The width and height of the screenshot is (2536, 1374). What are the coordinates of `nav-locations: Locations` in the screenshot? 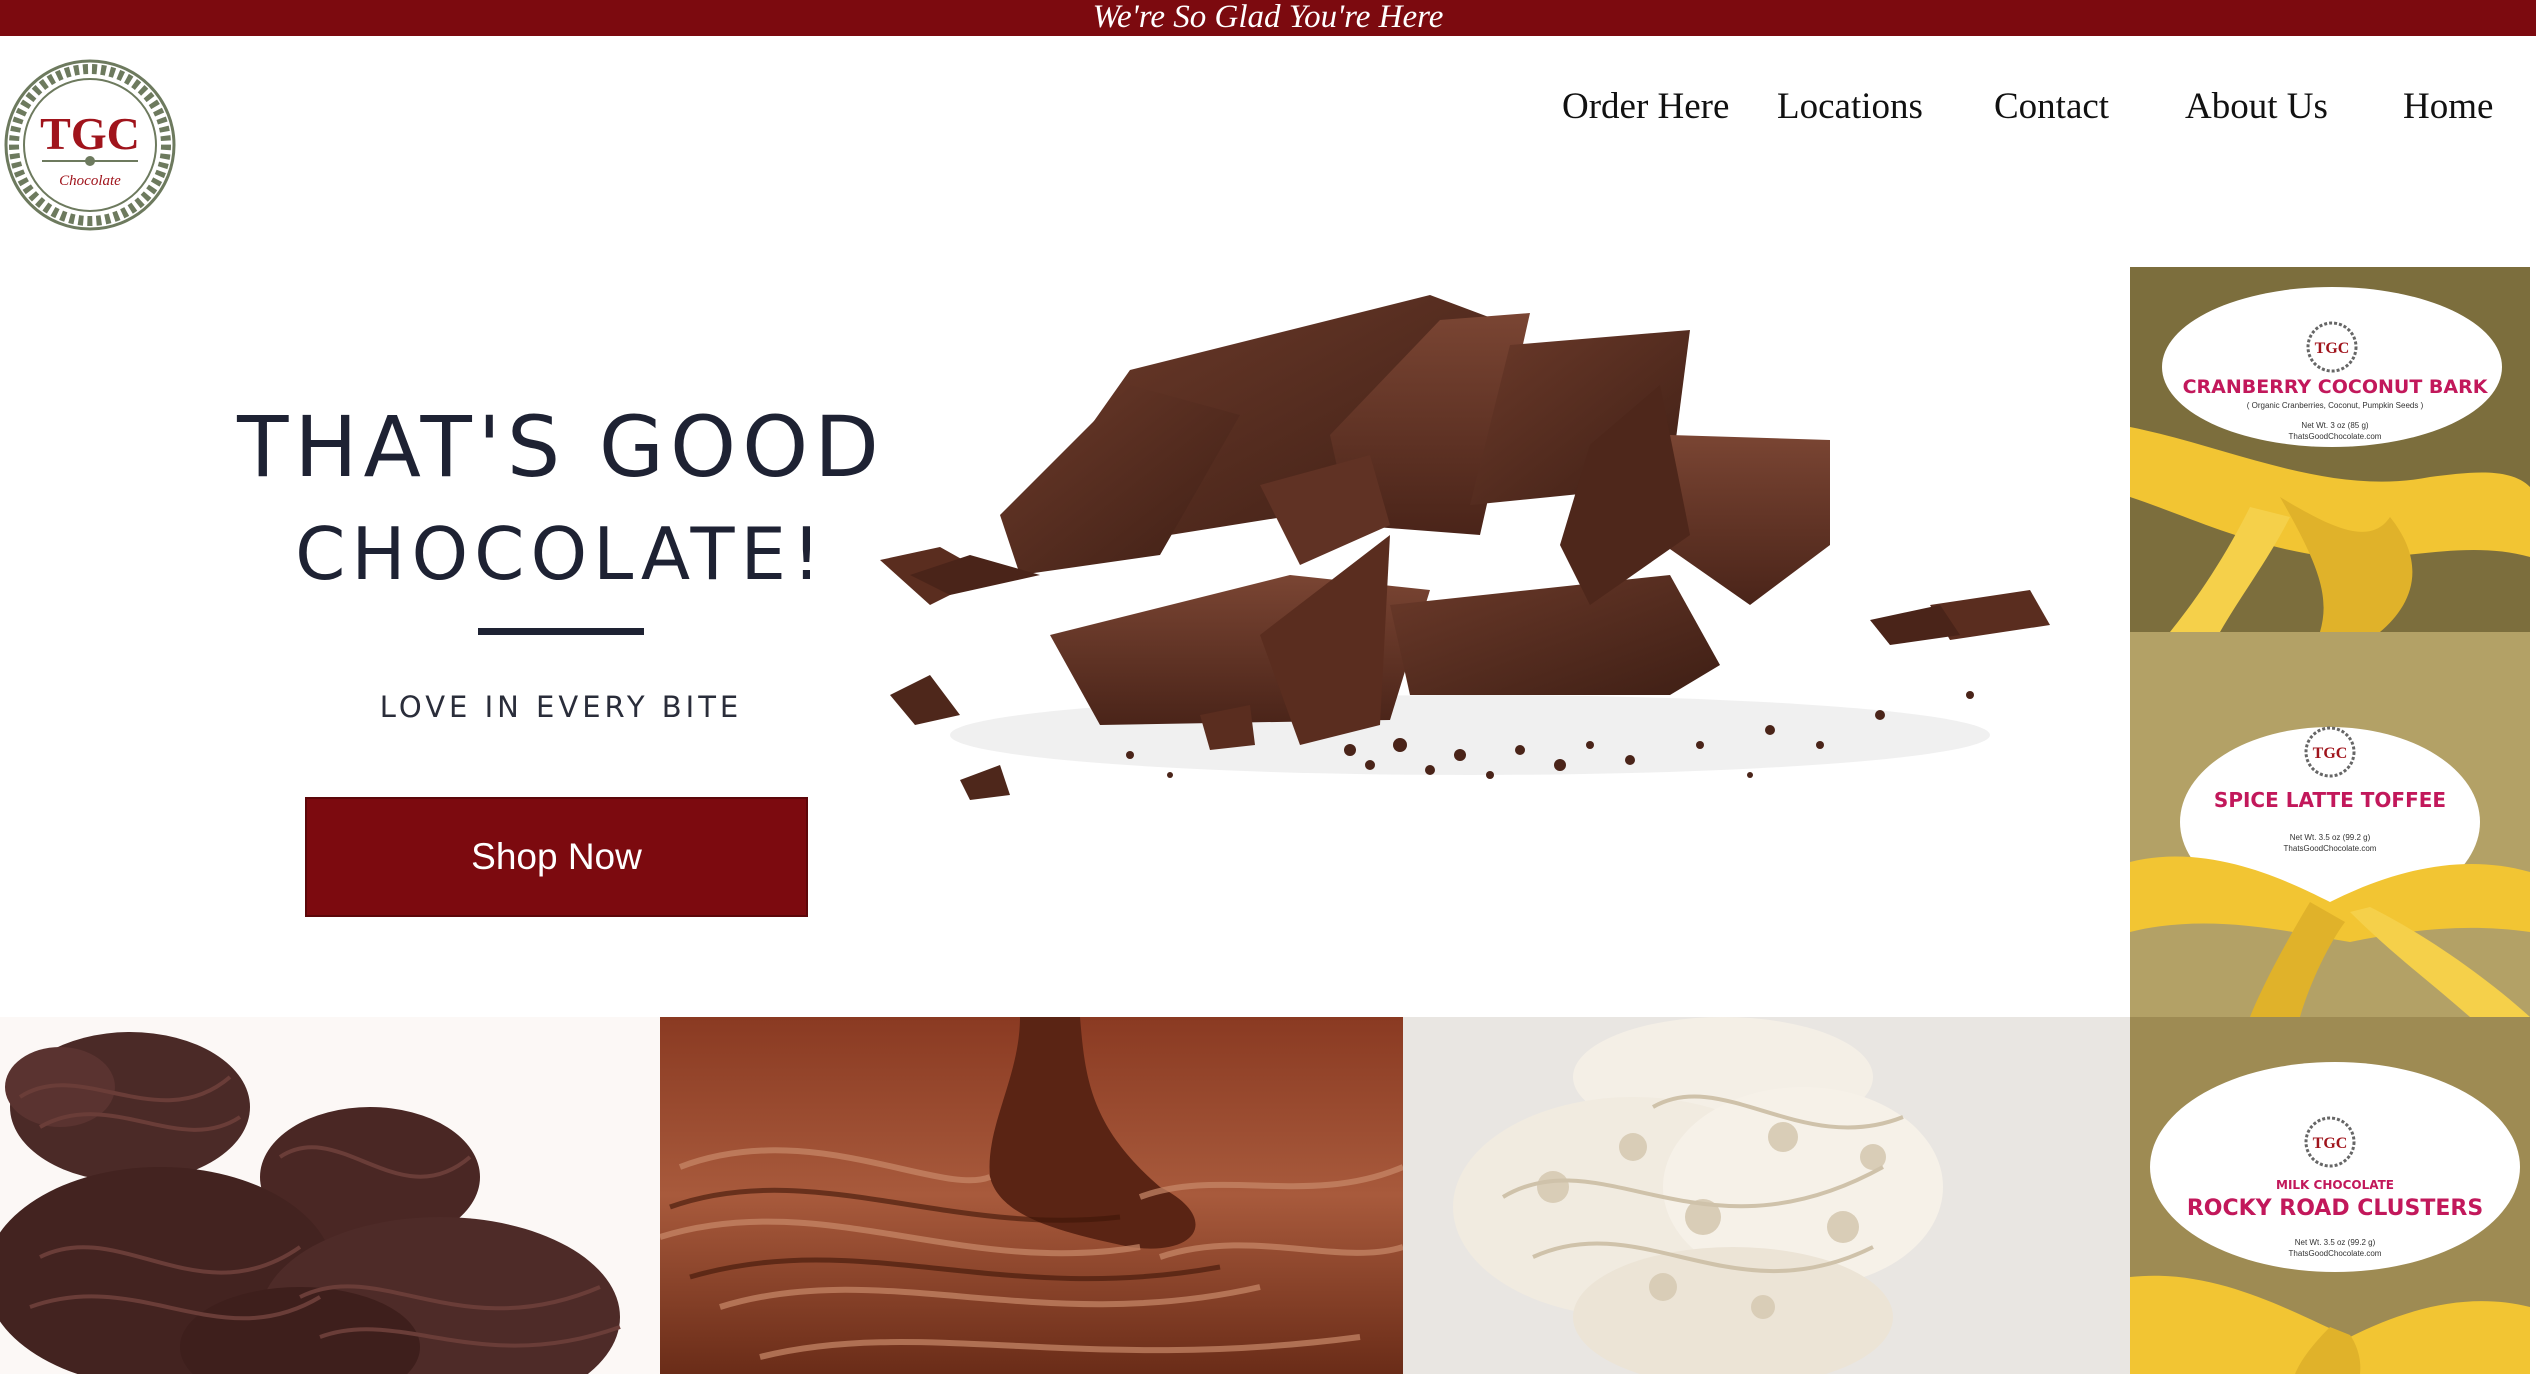 It's located at (1850, 106).